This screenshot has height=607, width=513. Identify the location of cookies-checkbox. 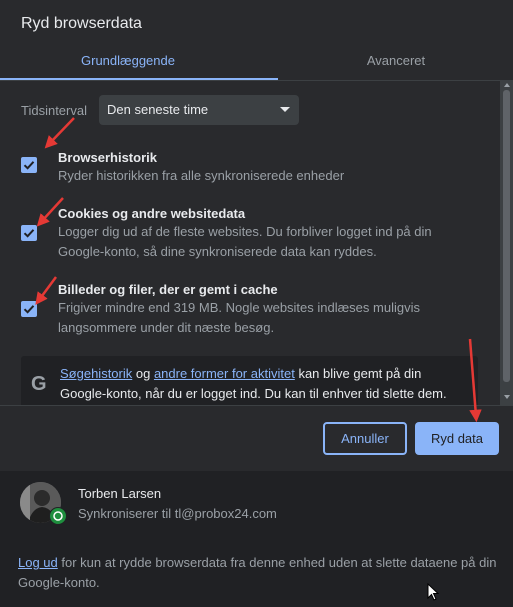
(29, 233).